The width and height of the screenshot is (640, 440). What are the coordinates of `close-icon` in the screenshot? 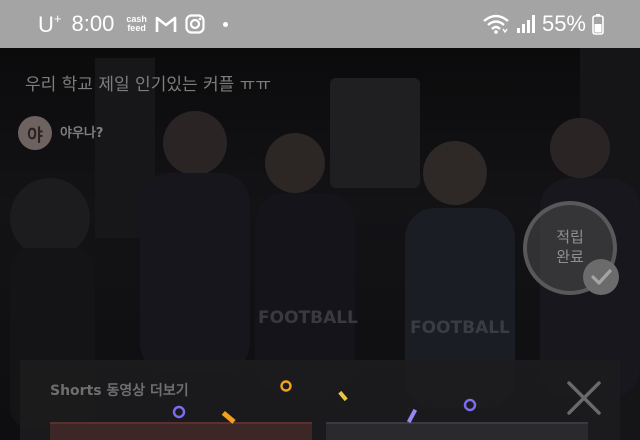 It's located at (584, 398).